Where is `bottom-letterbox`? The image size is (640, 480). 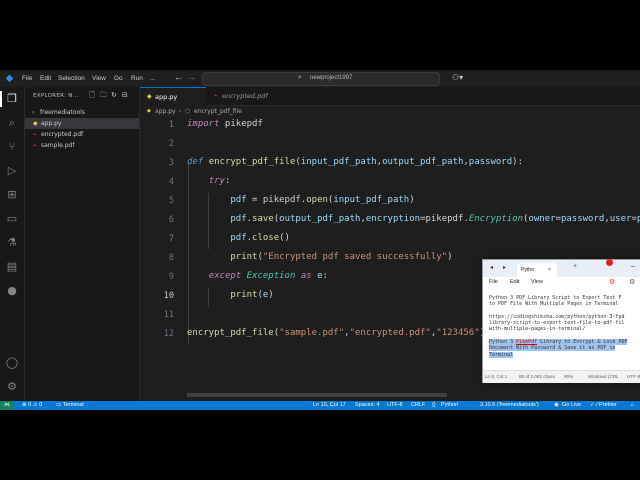 bottom-letterbox is located at coordinates (320, 445).